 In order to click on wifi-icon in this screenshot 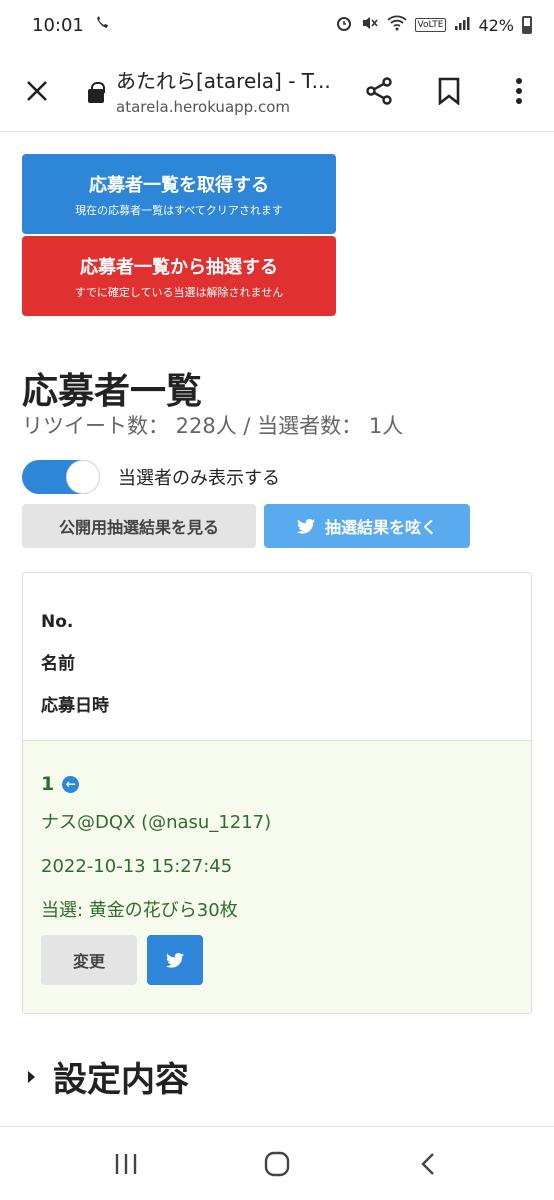, I will do `click(396, 25)`.